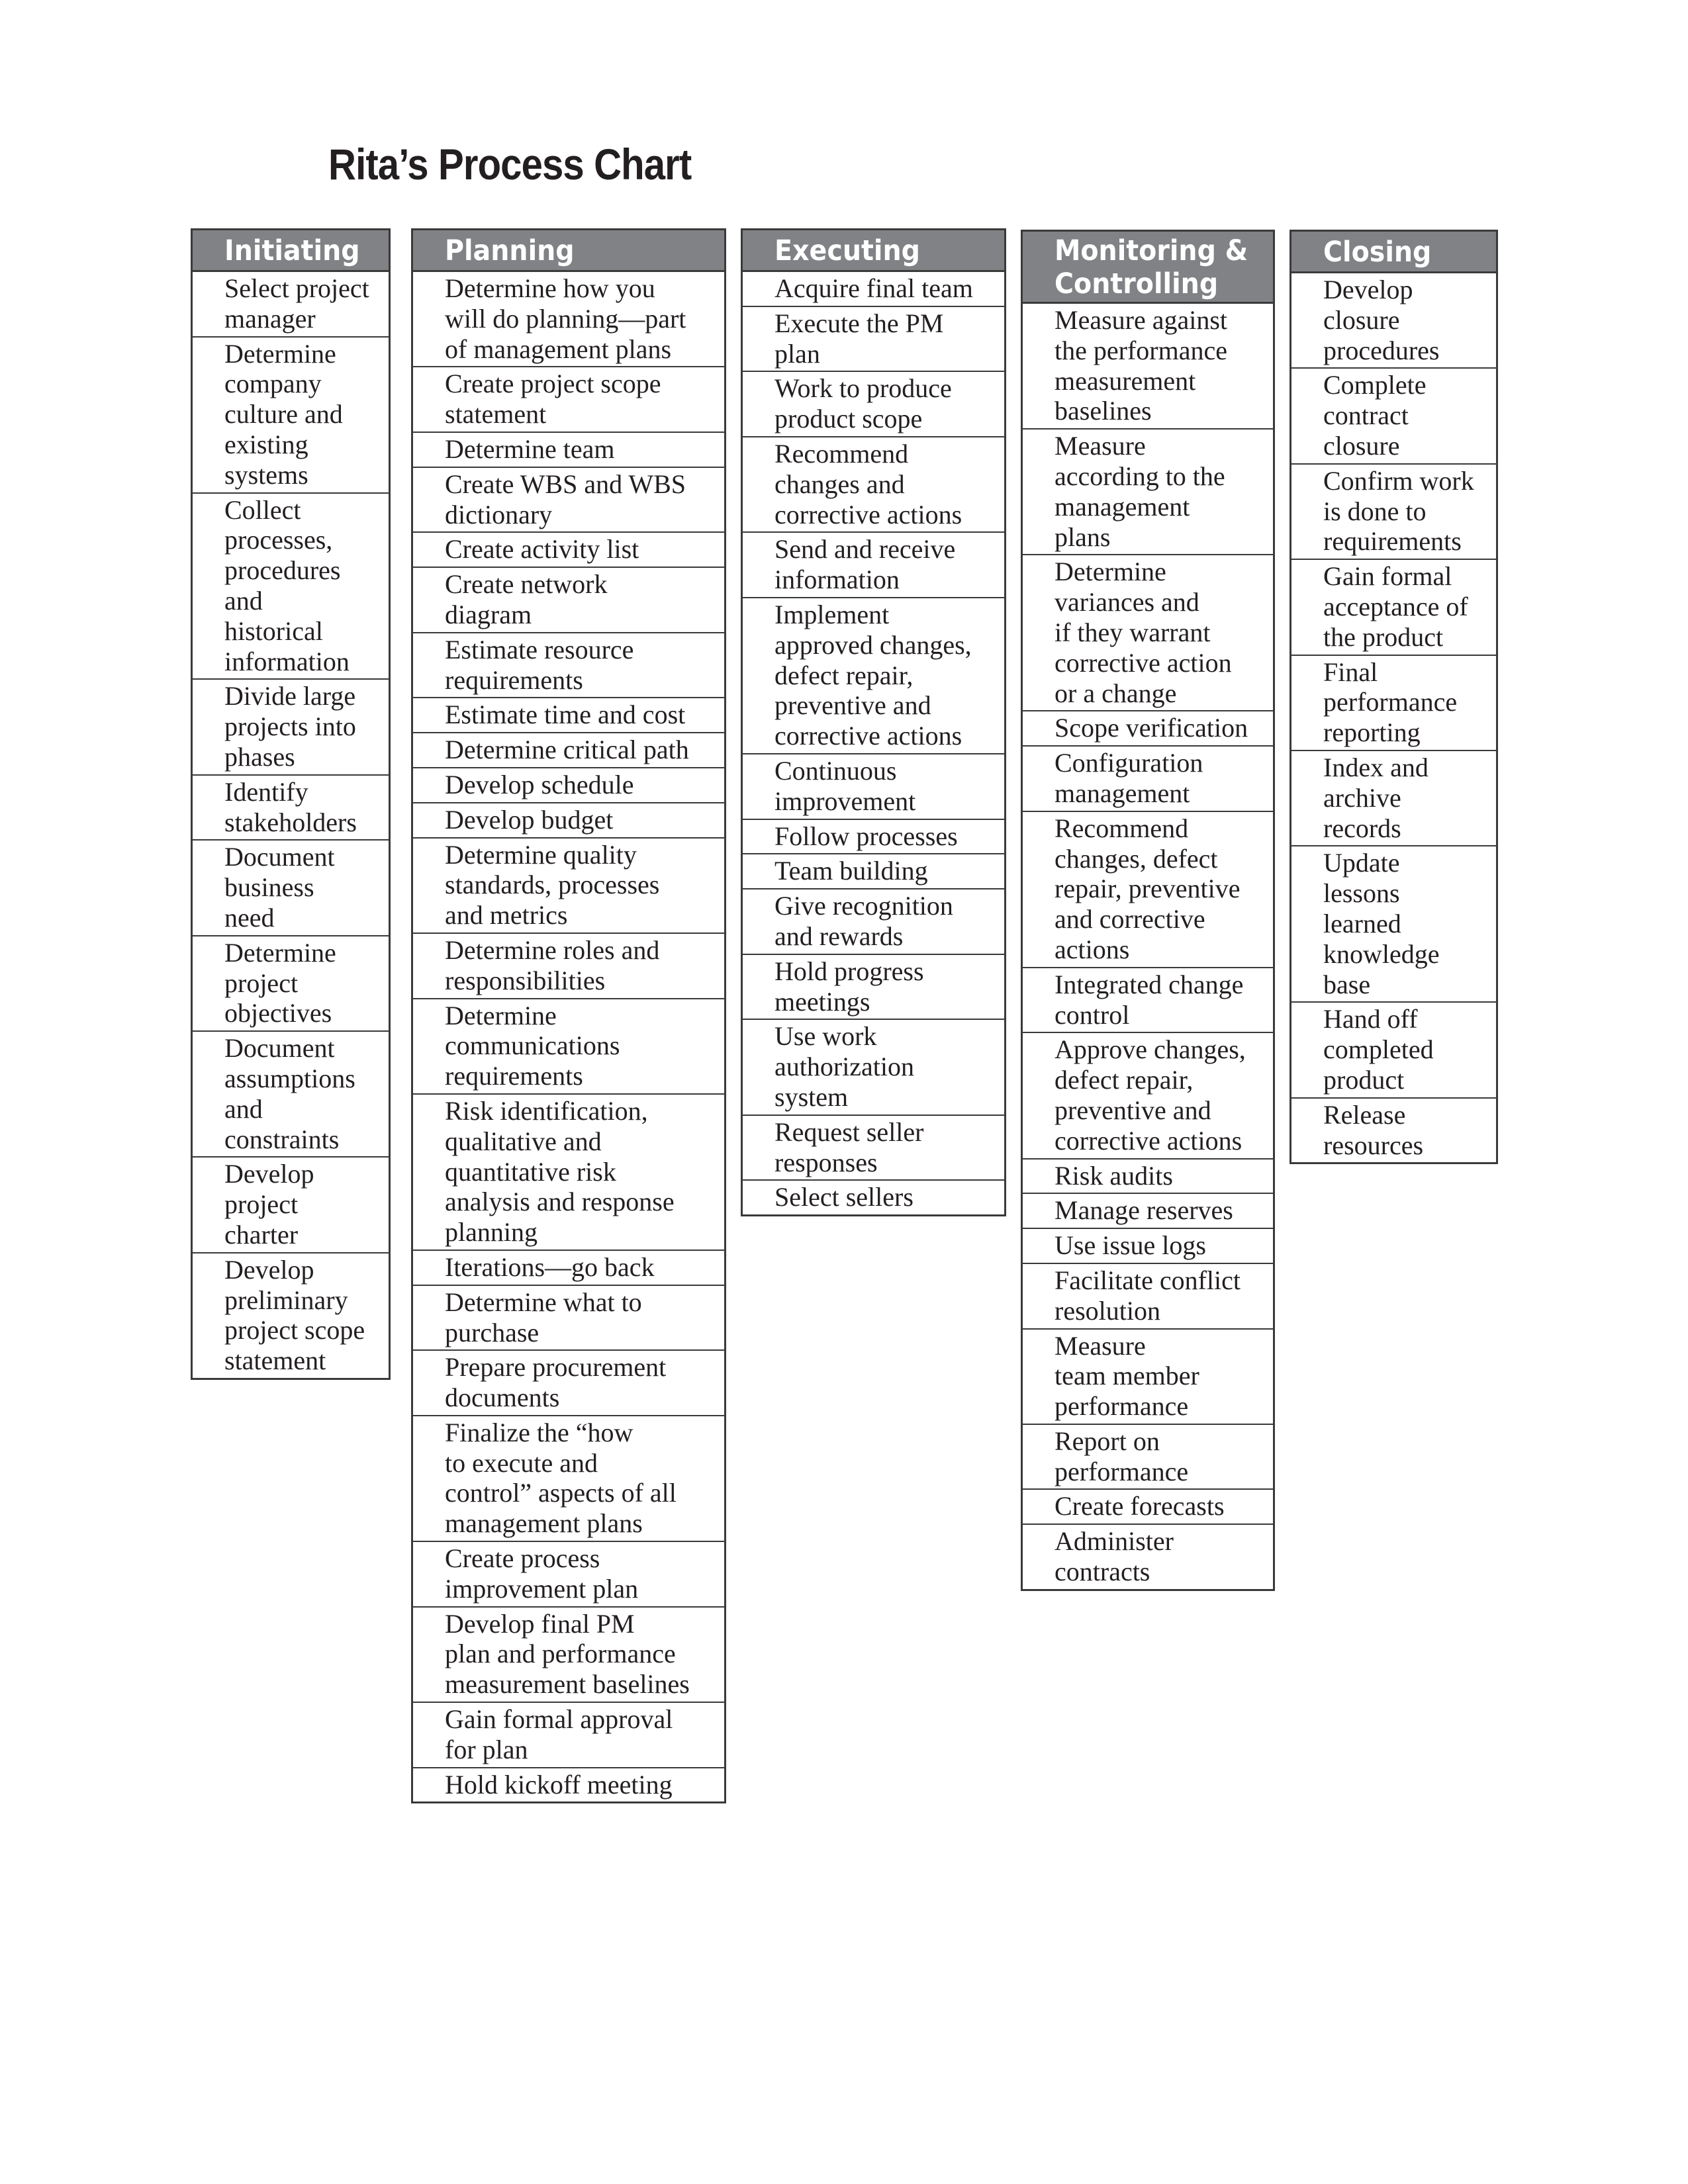 This screenshot has height=2184, width=1688. Describe the element at coordinates (291, 889) in the screenshot. I see `process-item: Document business need` at that location.